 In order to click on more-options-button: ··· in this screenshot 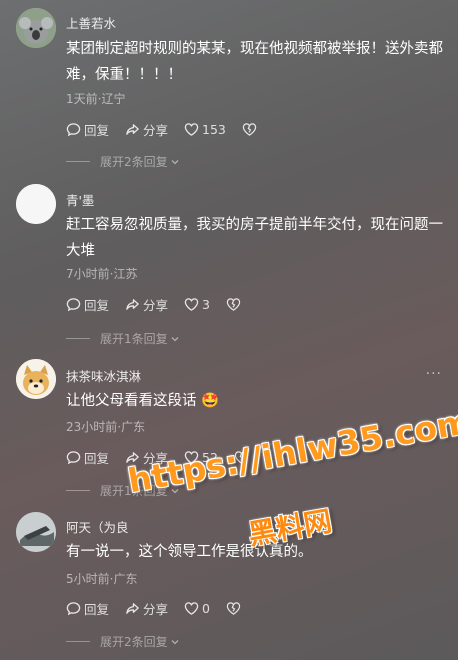, I will do `click(434, 374)`.